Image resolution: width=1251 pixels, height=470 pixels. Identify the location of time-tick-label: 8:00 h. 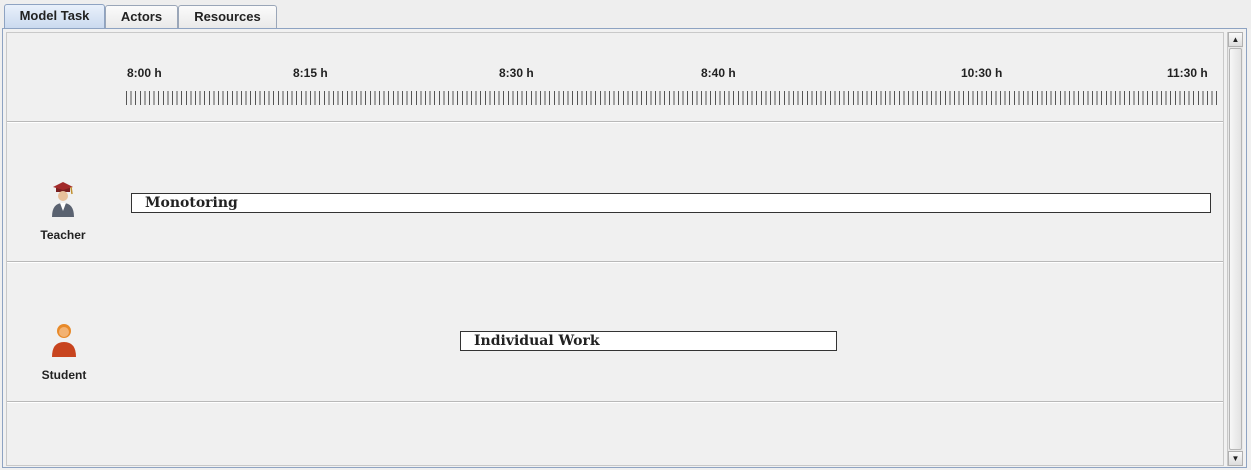
(144, 73).